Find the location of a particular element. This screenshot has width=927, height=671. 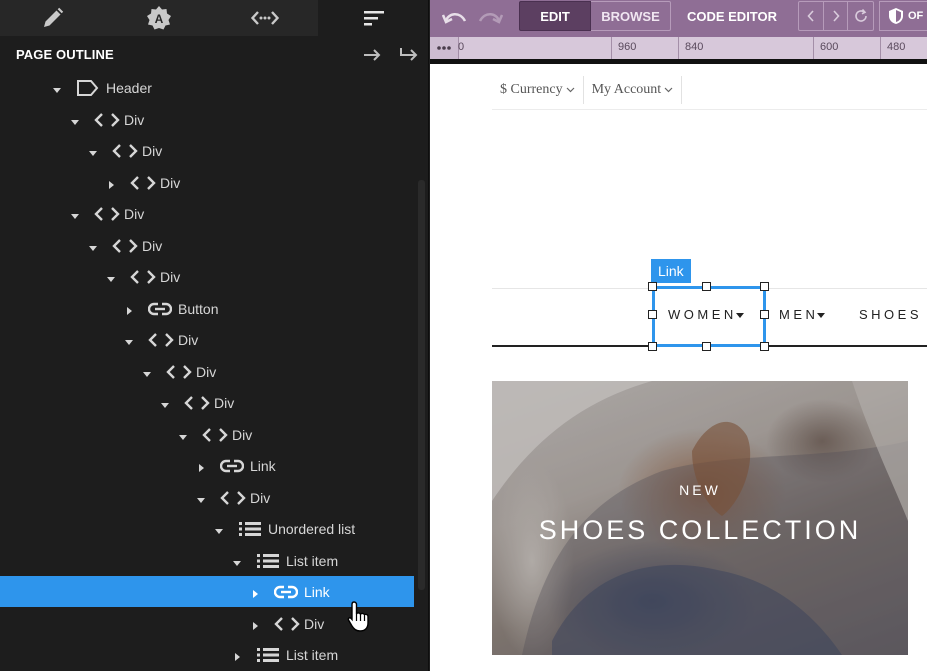

back-button is located at coordinates (811, 16).